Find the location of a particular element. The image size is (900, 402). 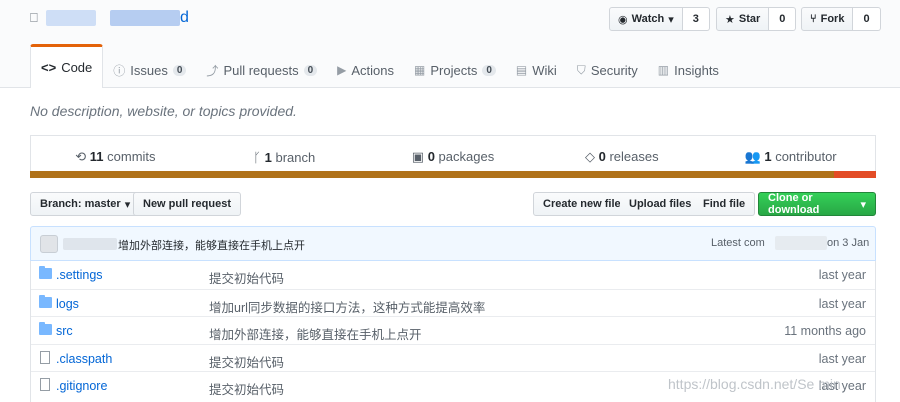

avatar is located at coordinates (49, 244).